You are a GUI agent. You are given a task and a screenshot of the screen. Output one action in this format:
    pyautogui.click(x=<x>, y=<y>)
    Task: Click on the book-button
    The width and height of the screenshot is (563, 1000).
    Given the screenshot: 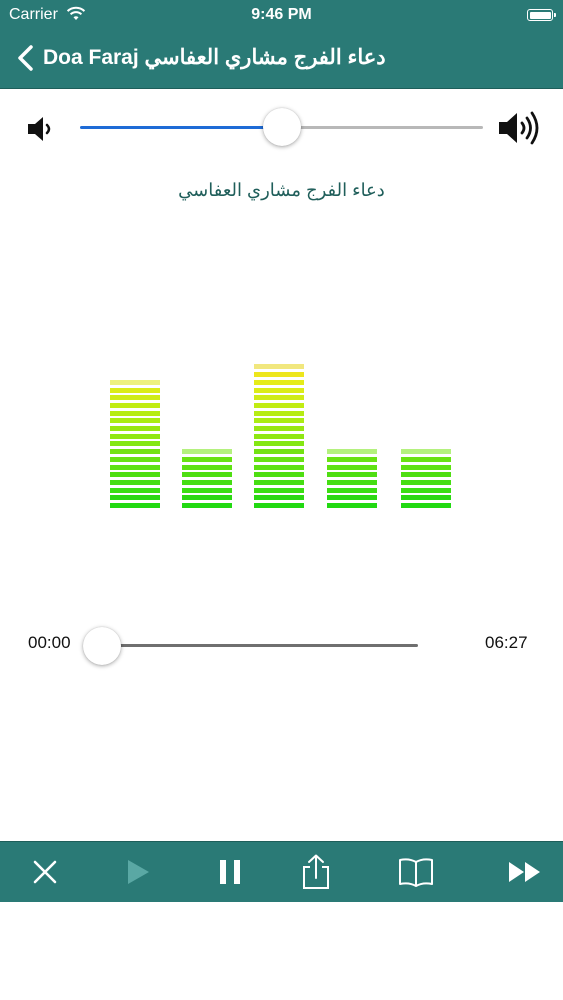 What is the action you would take?
    pyautogui.click(x=416, y=872)
    